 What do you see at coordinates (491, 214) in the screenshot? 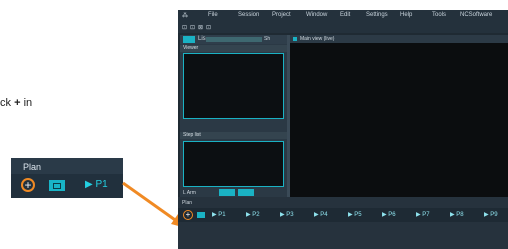
I see `step-button: ▶ P9` at bounding box center [491, 214].